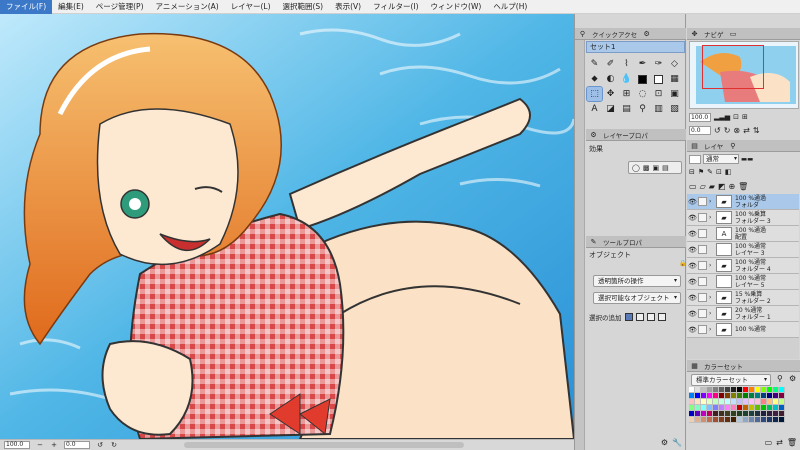 Image resolution: width=800 pixels, height=450 pixels. I want to click on swatch-white-icon, so click(658, 79).